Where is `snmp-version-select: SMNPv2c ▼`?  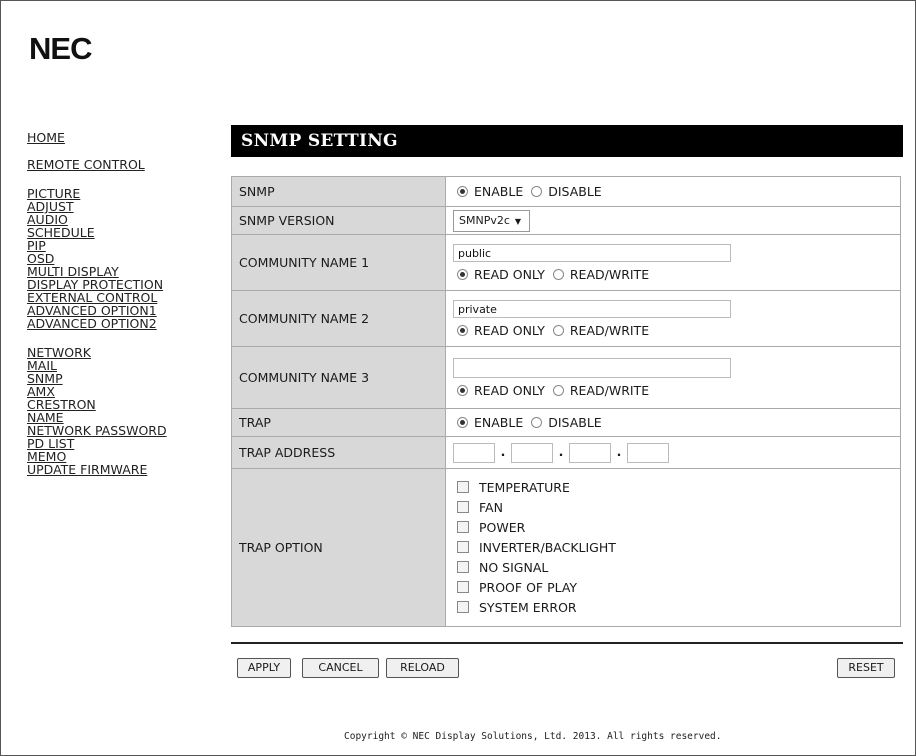 snmp-version-select: SMNPv2c ▼ is located at coordinates (492, 220).